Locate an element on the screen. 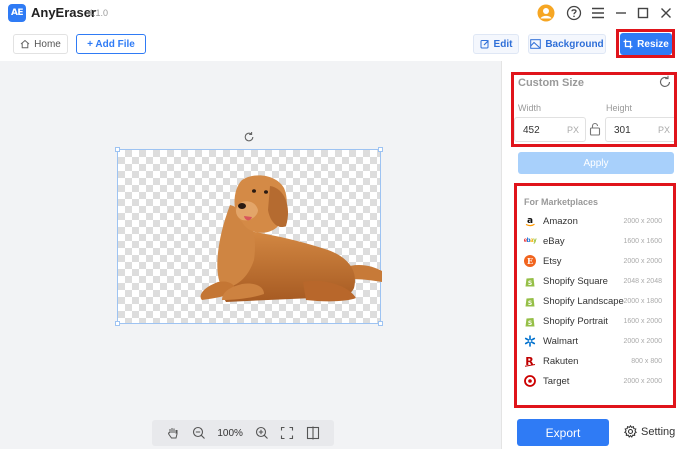 This screenshot has height=449, width=680. marketplace-name: Target is located at coordinates (556, 381).